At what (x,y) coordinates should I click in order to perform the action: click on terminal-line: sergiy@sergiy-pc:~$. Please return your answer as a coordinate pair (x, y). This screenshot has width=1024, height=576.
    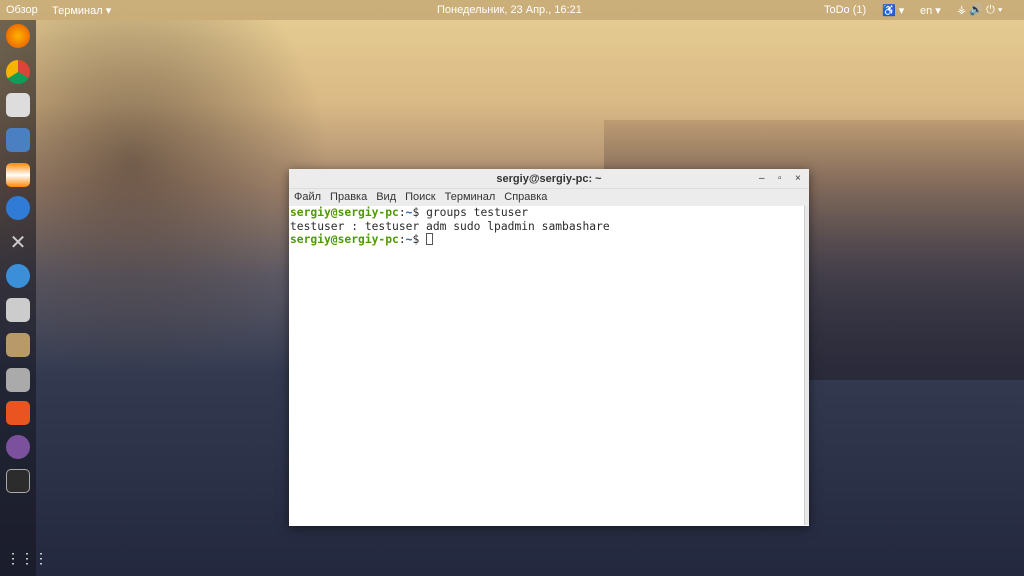
    Looking at the image, I should click on (549, 240).